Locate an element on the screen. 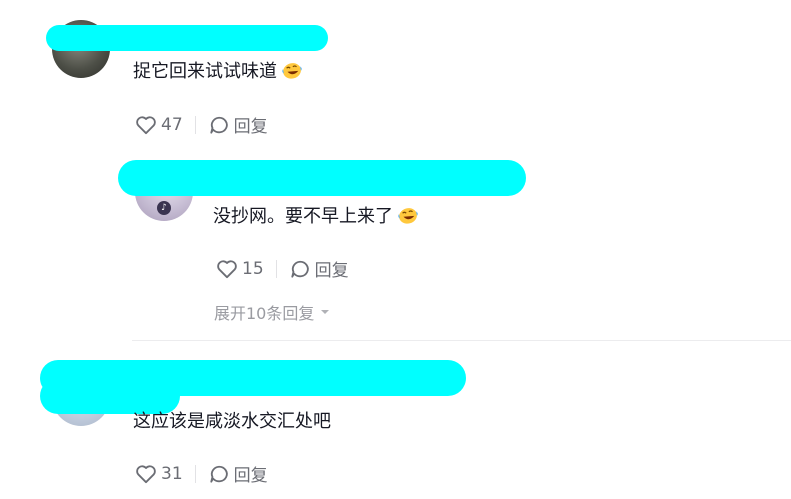  like-count: 47 is located at coordinates (172, 124).